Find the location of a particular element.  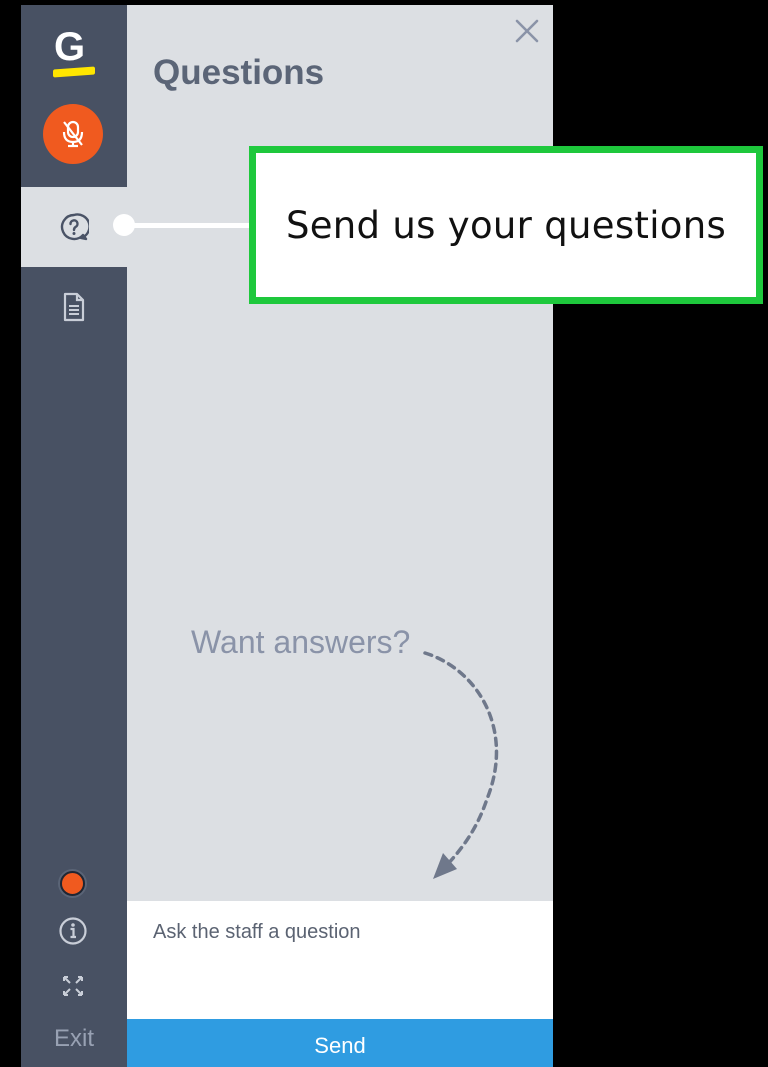

callout-anchor-dot is located at coordinates (124, 225).